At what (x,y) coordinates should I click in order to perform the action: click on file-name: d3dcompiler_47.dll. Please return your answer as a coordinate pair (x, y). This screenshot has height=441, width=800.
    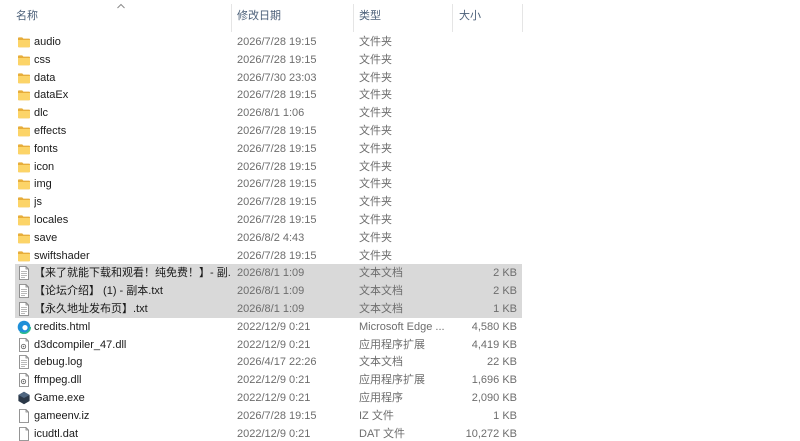
    Looking at the image, I should click on (80, 344).